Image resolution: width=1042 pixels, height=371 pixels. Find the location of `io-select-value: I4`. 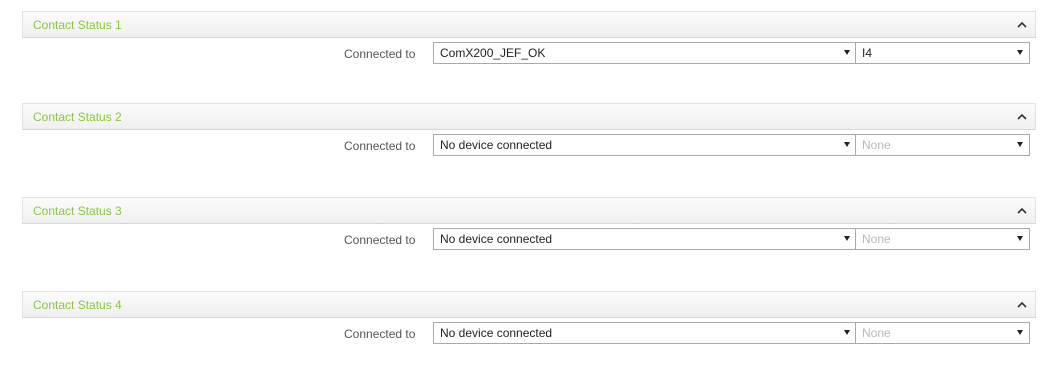

io-select-value: I4 is located at coordinates (867, 53).